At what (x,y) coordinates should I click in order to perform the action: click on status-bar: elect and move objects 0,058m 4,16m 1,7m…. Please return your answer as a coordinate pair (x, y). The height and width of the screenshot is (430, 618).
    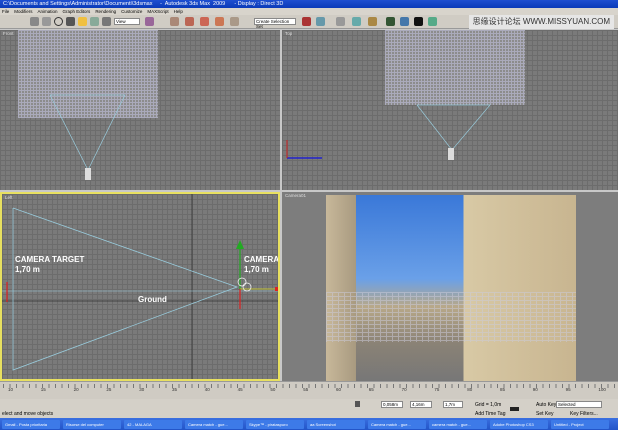
    Looking at the image, I should click on (309, 408).